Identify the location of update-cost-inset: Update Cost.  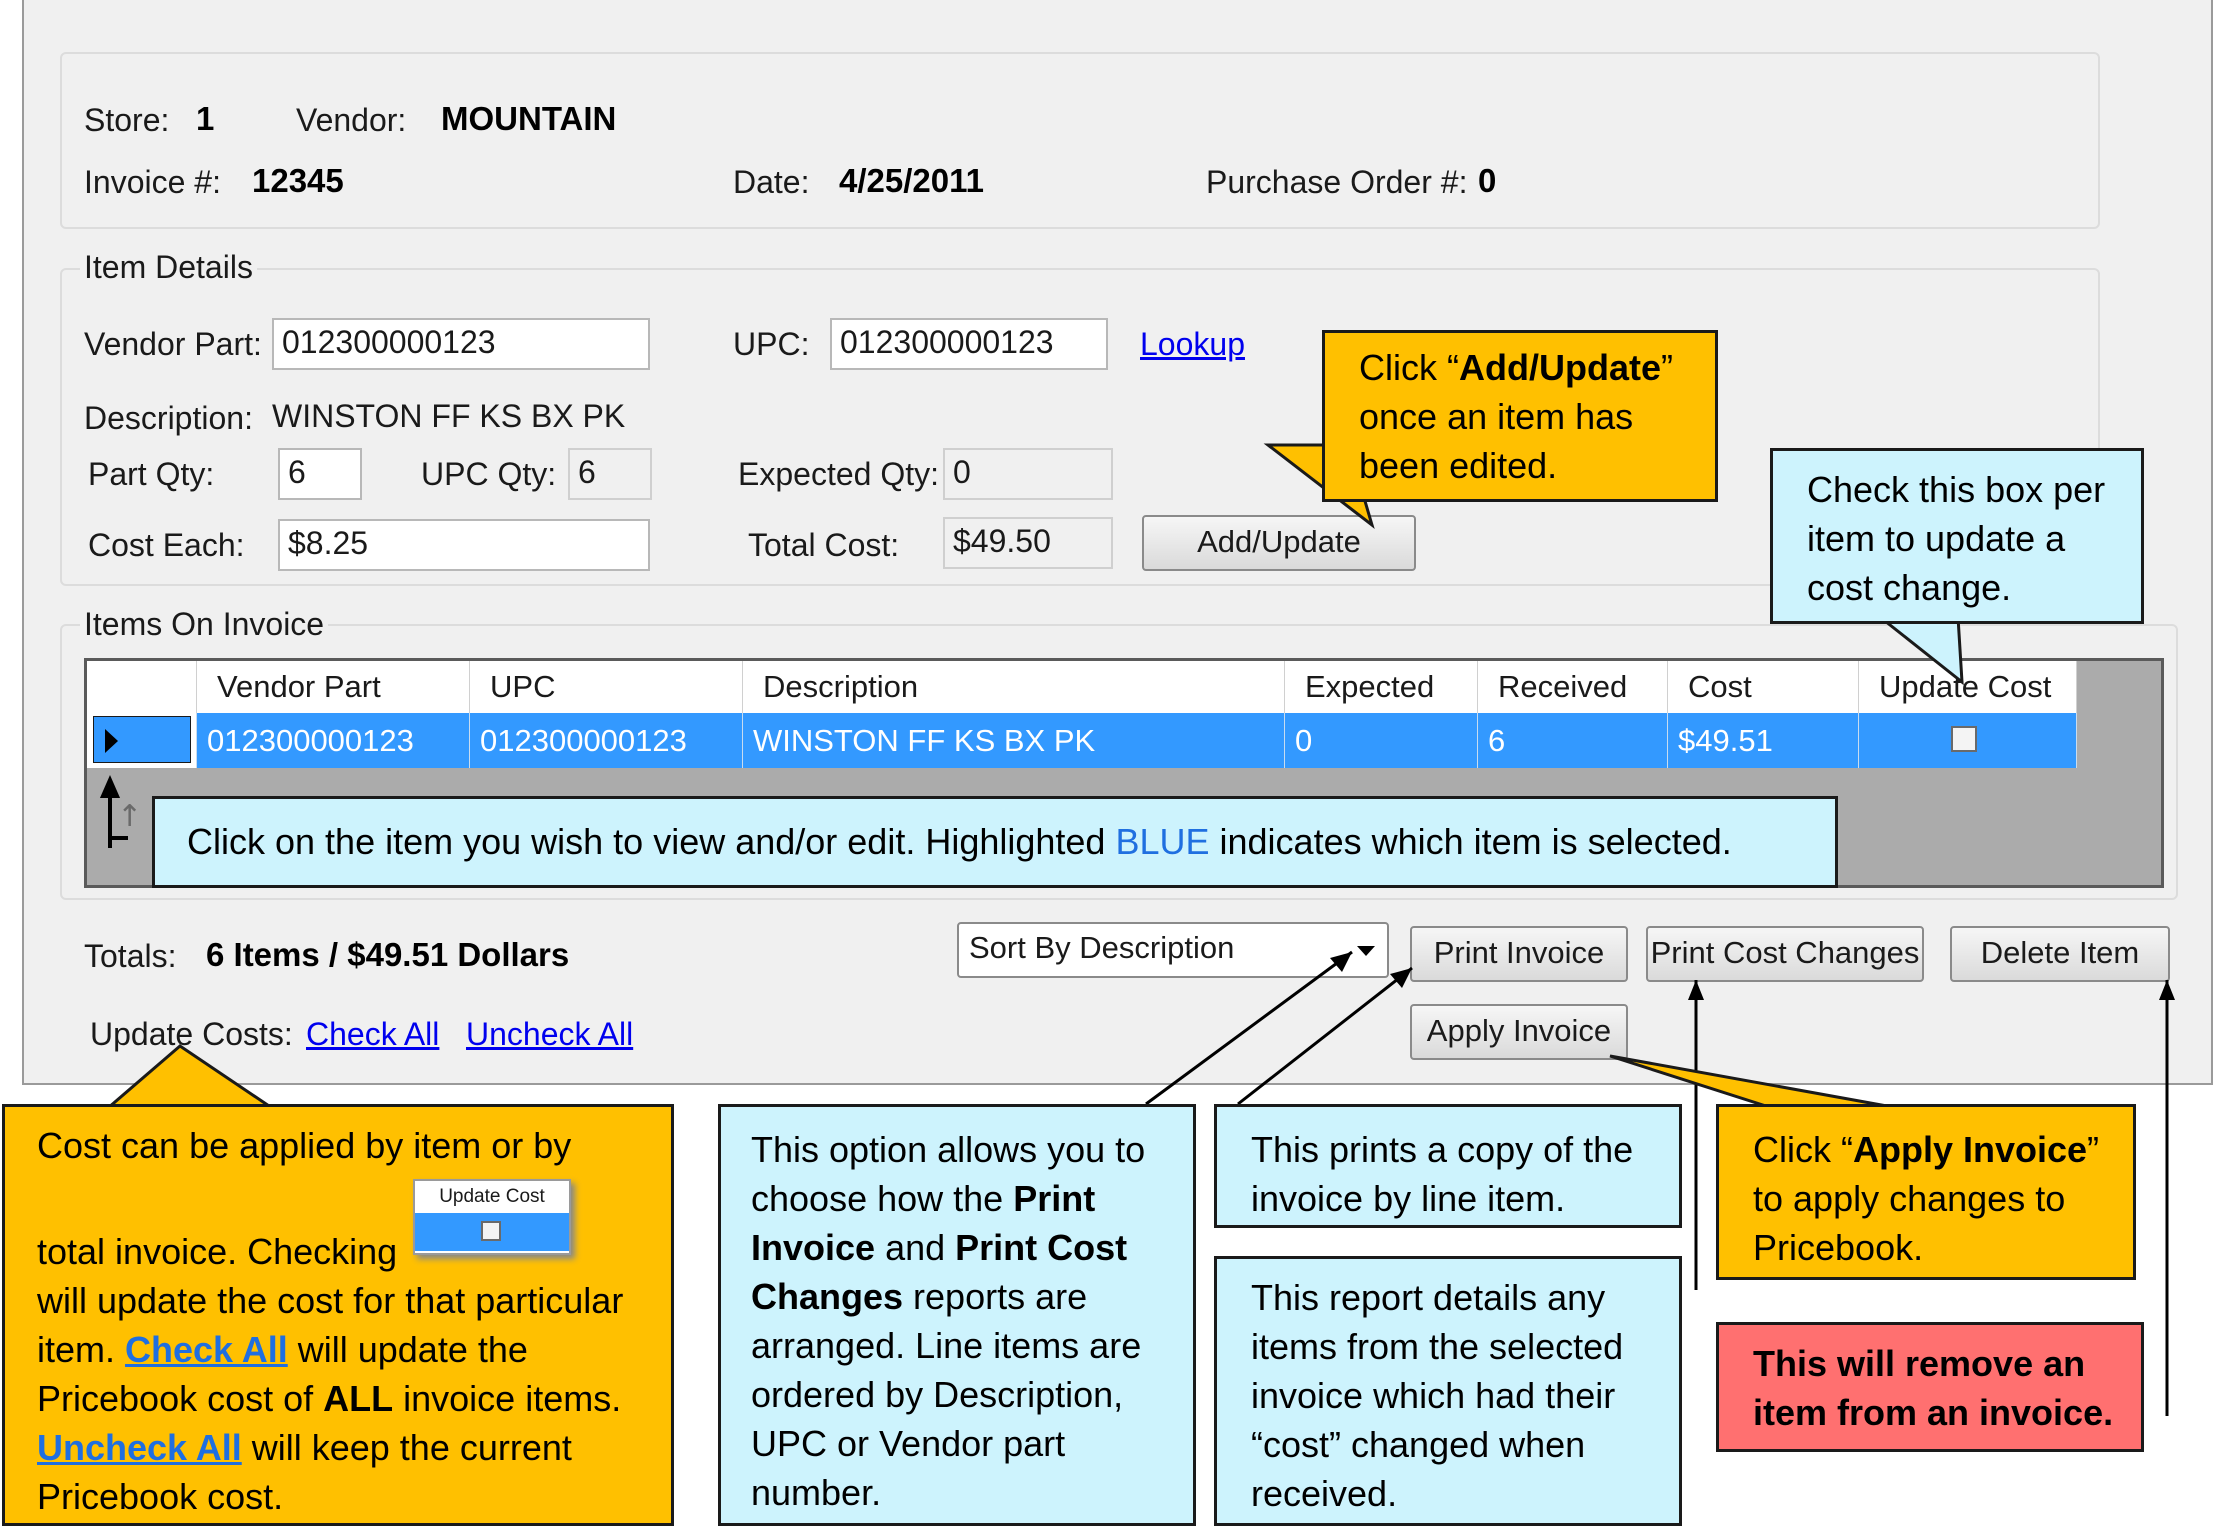
(492, 1217).